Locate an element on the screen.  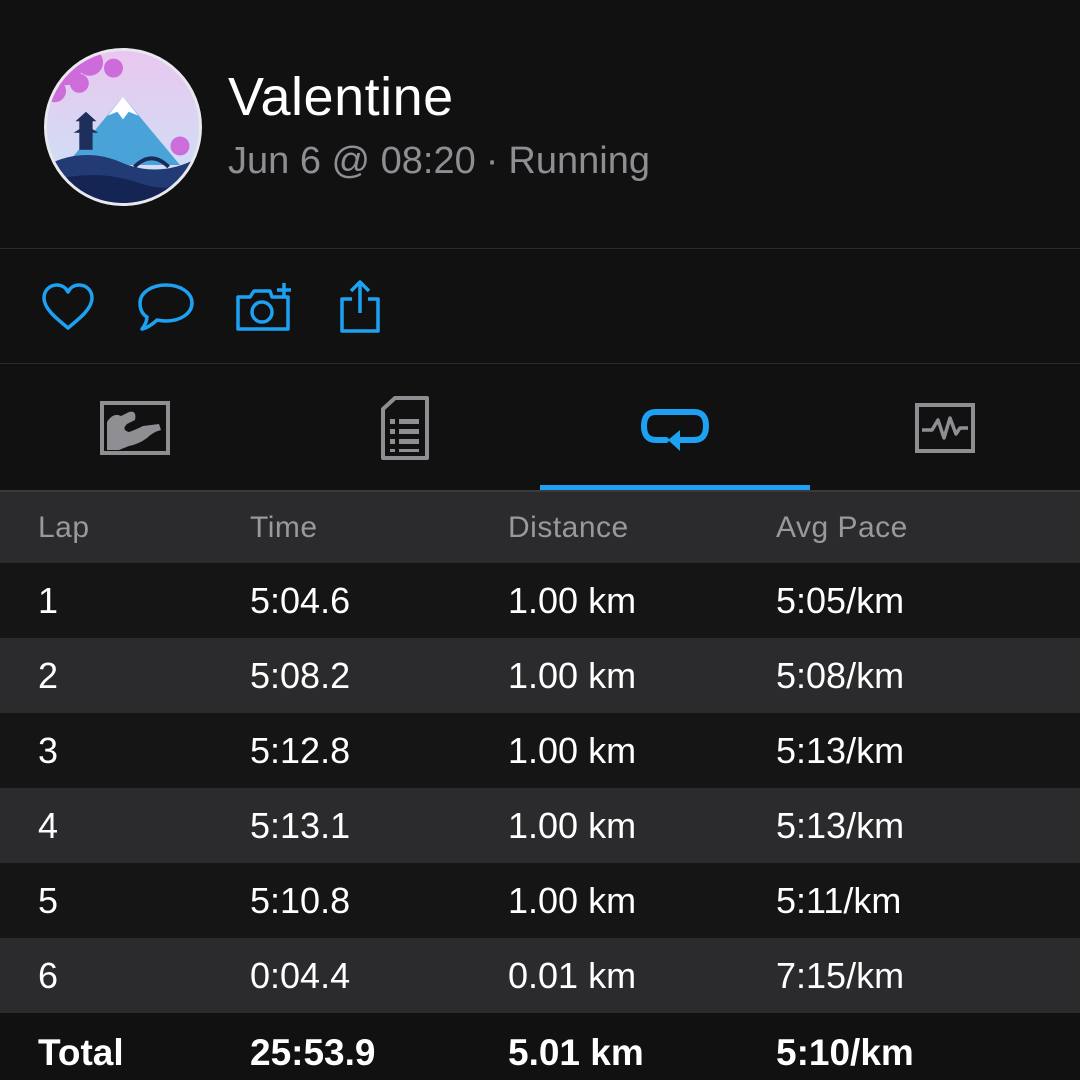
total-label: Total is located at coordinates (81, 1052).